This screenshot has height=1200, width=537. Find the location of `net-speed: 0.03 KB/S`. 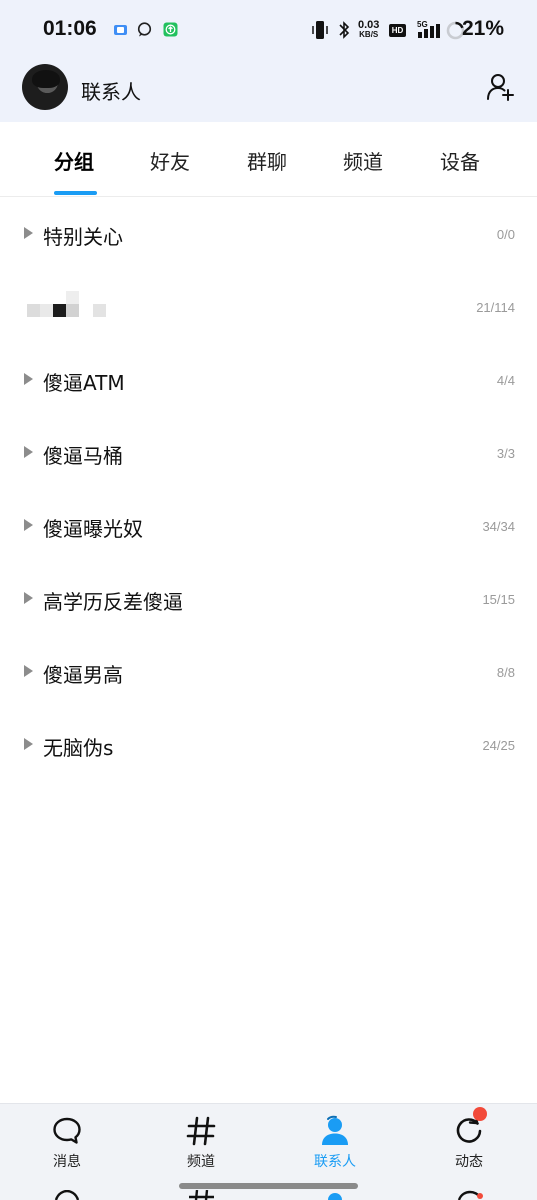

net-speed: 0.03 KB/S is located at coordinates (368, 30).